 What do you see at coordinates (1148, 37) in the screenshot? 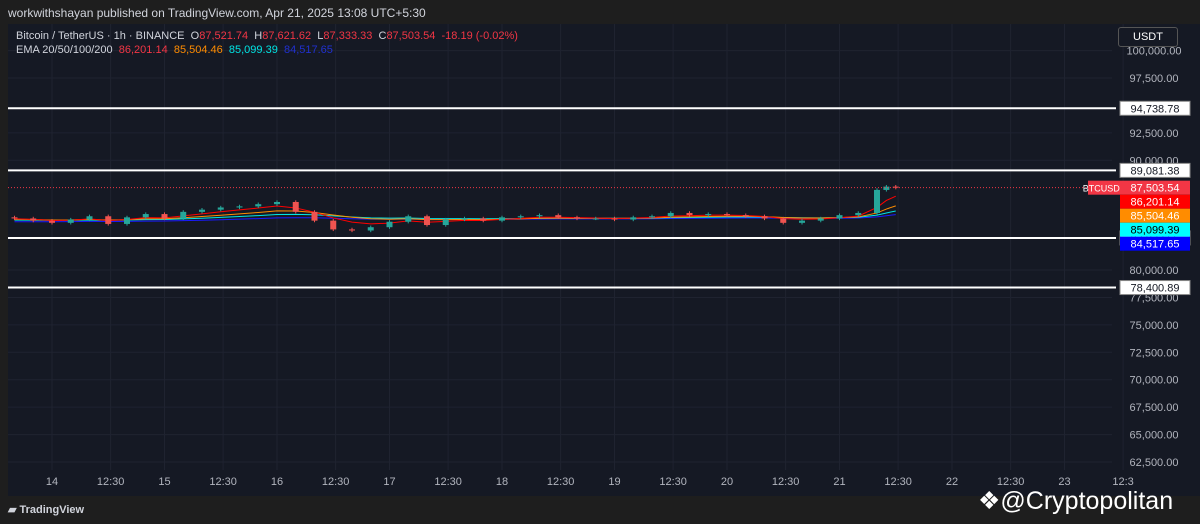
I see `currency-button: USDT` at bounding box center [1148, 37].